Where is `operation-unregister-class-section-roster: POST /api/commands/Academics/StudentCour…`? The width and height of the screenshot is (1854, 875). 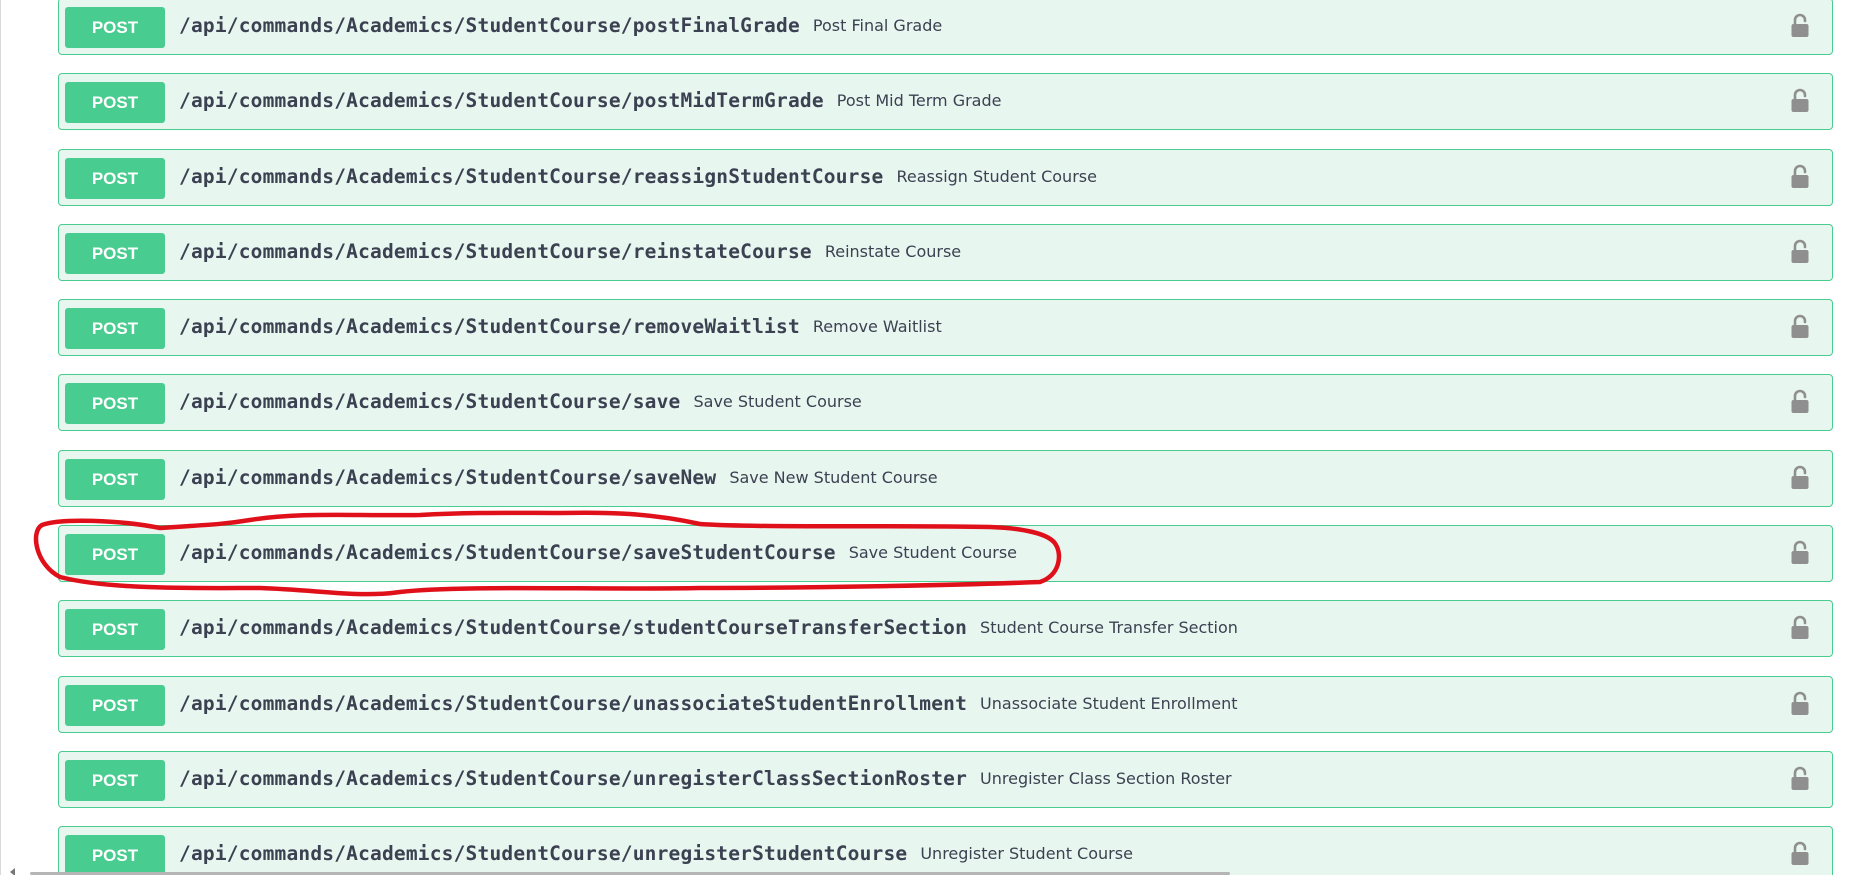 operation-unregister-class-section-roster: POST /api/commands/Academics/StudentCour… is located at coordinates (945, 779).